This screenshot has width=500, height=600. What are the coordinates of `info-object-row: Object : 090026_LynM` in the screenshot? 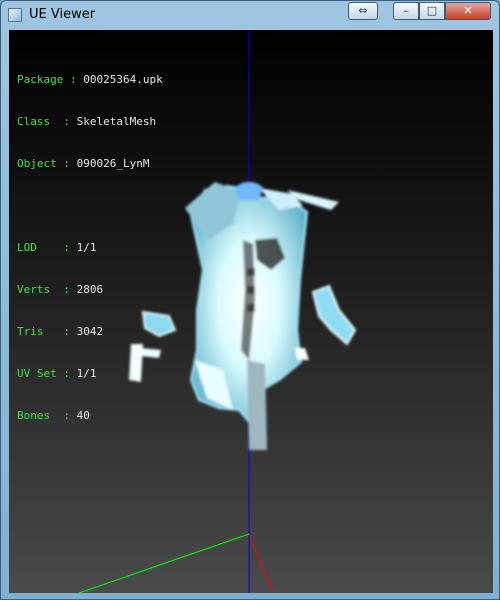 It's located at (83, 163).